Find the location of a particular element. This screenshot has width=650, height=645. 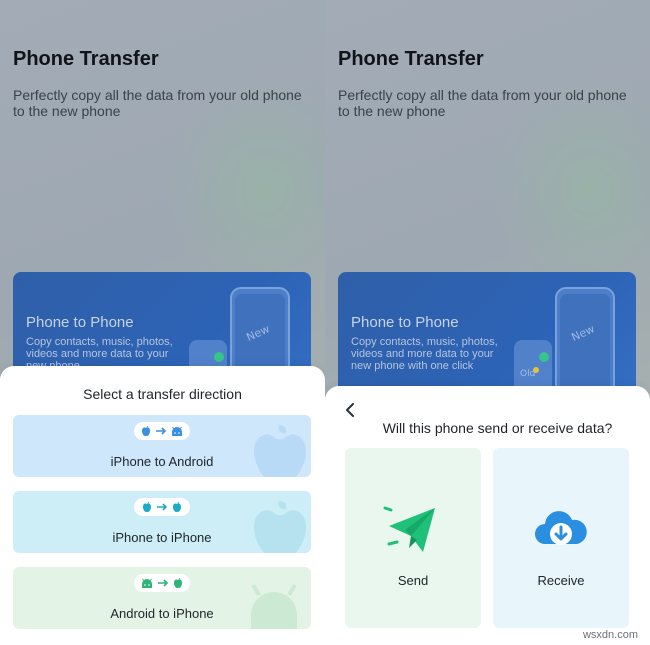

back-arrow-icon is located at coordinates (351, 410).